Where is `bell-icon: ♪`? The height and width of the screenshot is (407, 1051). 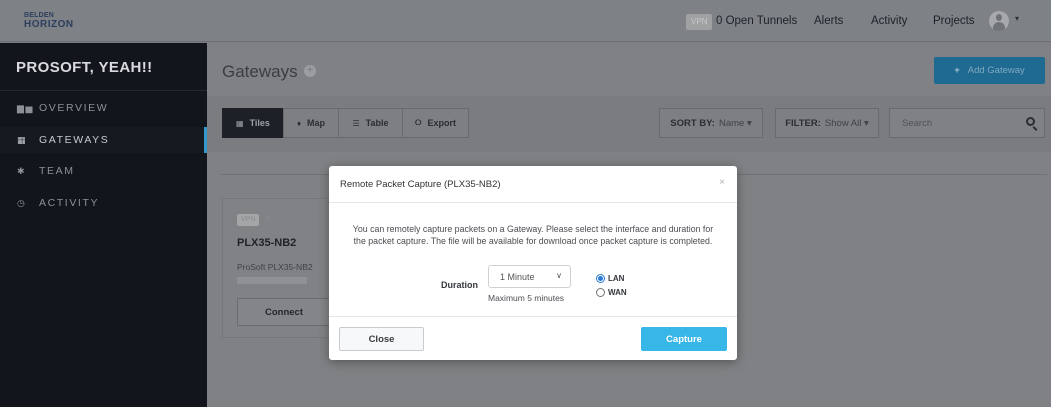
bell-icon: ♪ is located at coordinates (268, 218).